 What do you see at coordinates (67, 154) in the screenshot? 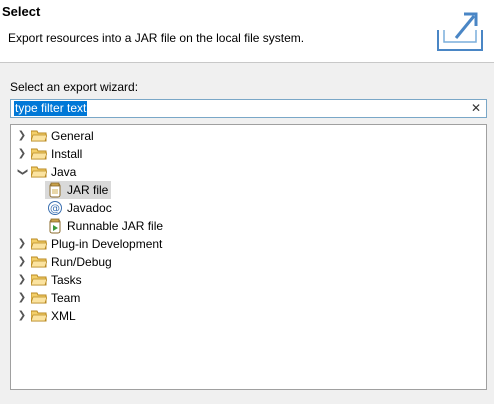
I see `tree-item-label: Install` at bounding box center [67, 154].